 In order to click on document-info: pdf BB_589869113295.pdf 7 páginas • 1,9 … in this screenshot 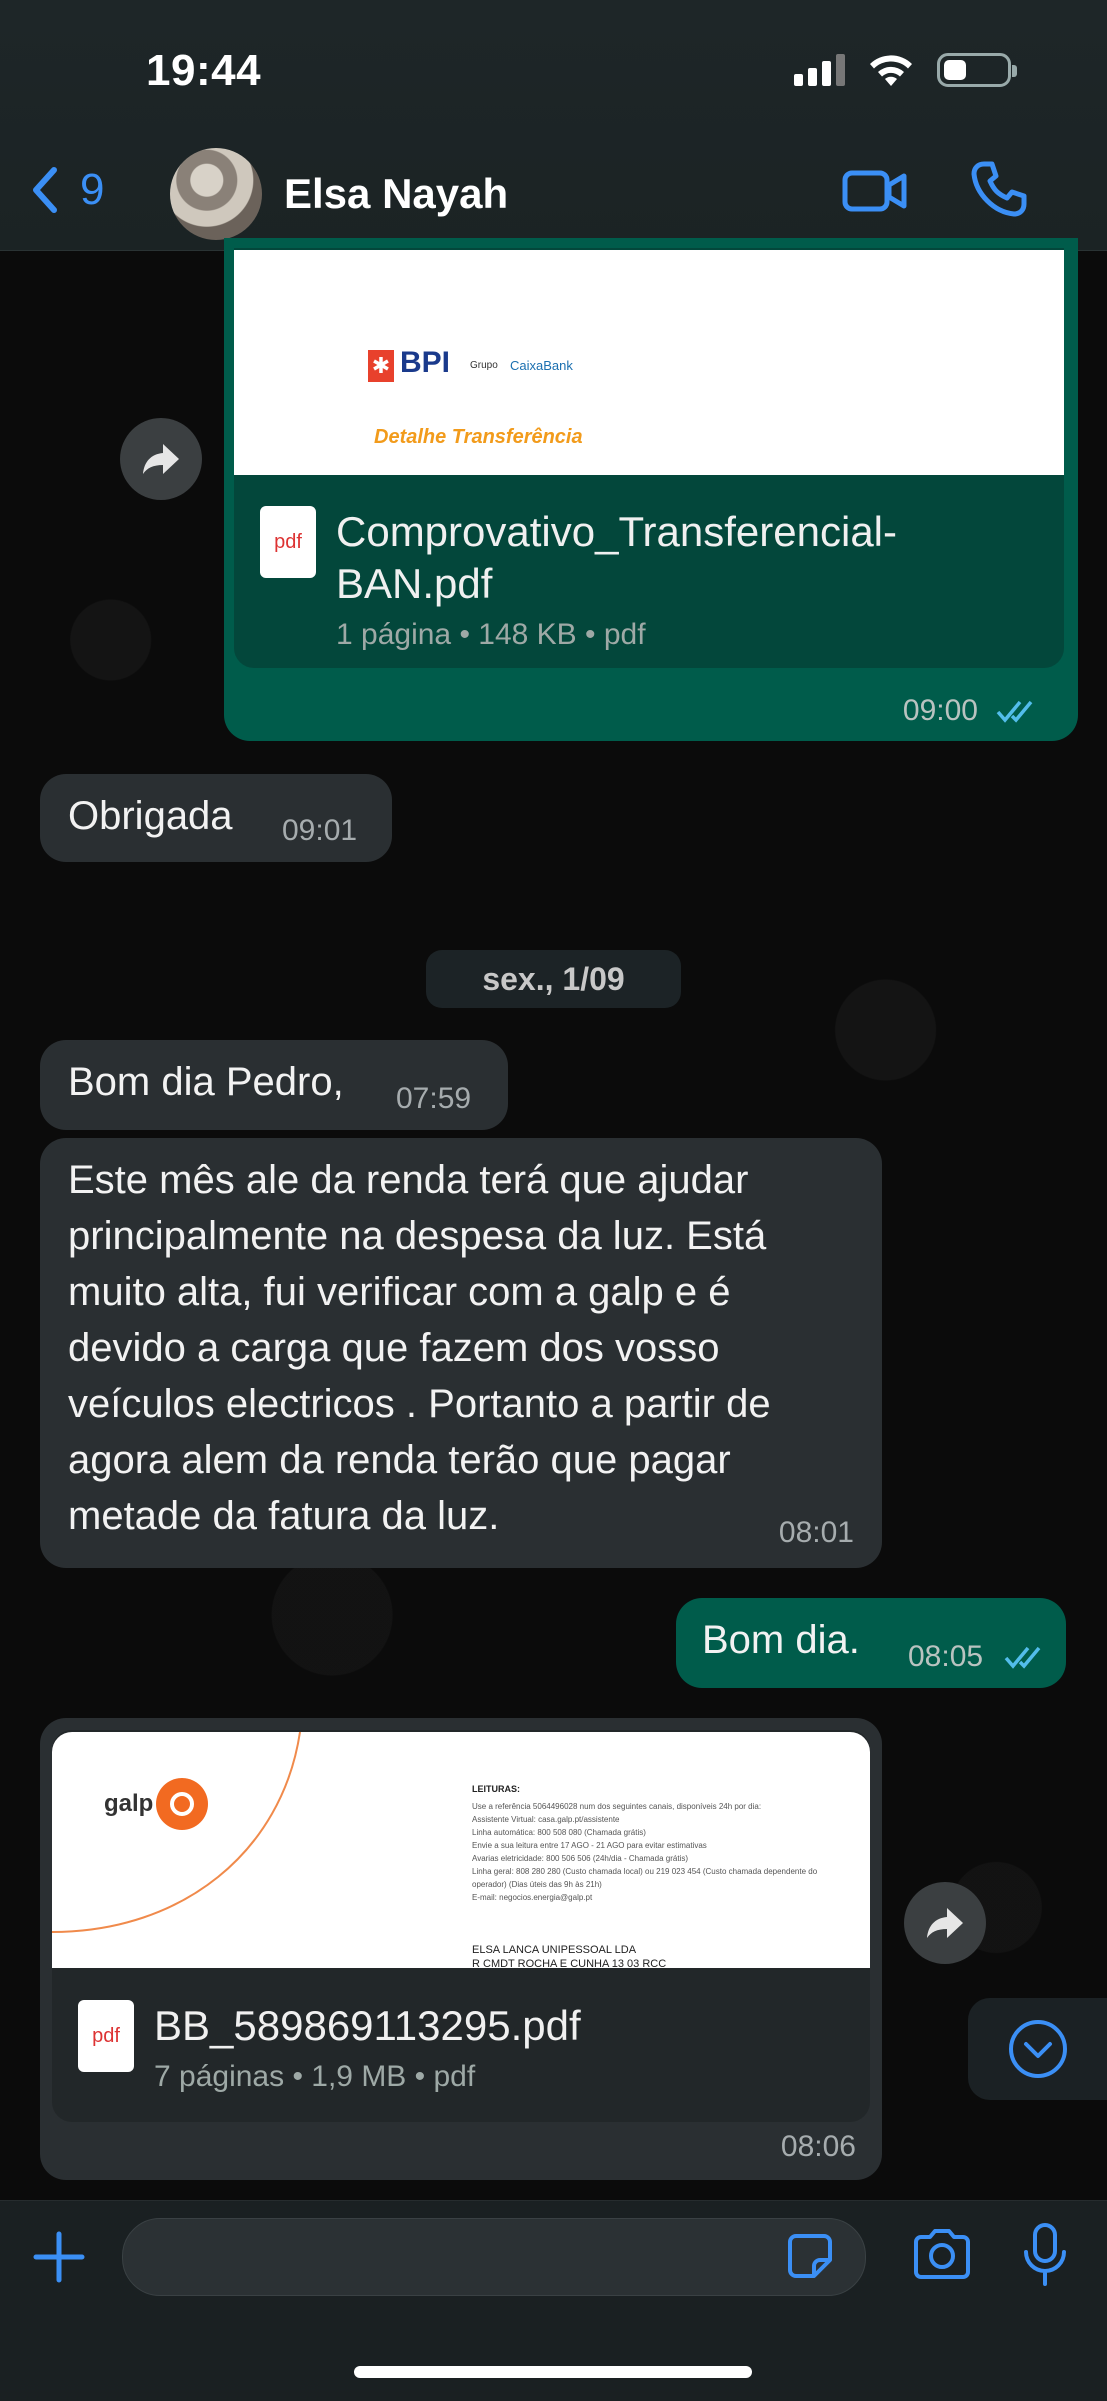, I will do `click(329, 2047)`.